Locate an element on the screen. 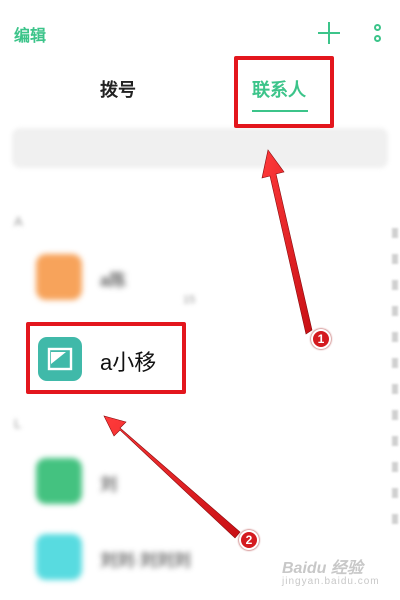 Image resolution: width=400 pixels, height=600 pixels. section-index-letter: A is located at coordinates (18, 221).